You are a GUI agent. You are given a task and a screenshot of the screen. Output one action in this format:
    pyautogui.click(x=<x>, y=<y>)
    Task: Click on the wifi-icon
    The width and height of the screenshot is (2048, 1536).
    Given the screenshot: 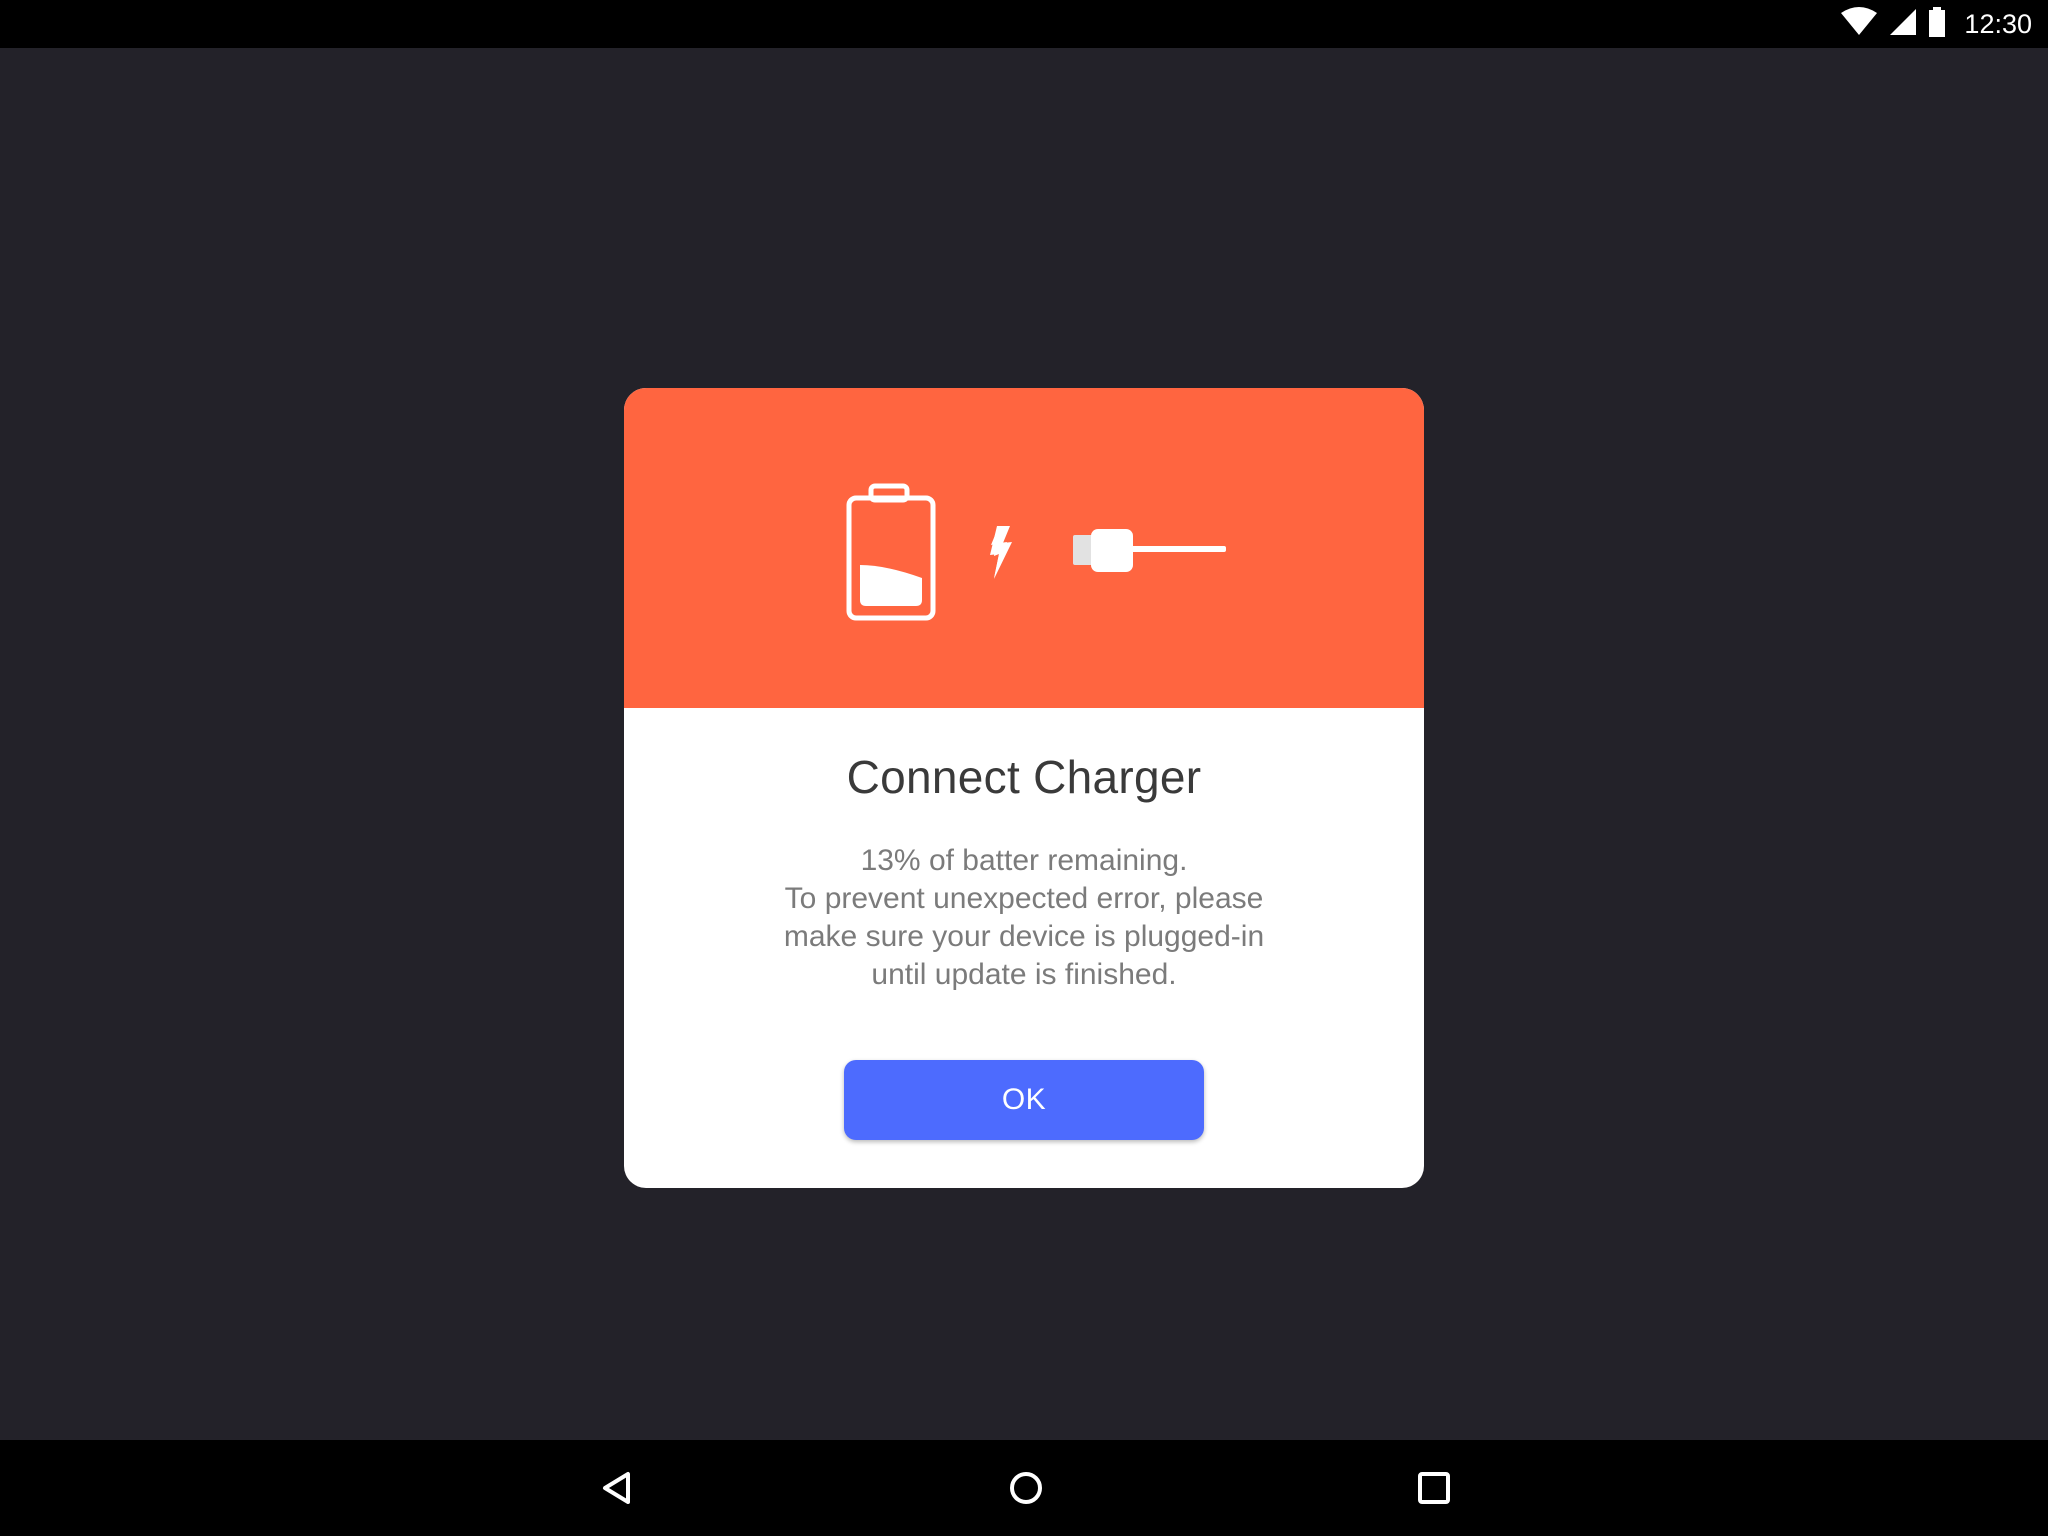 What is the action you would take?
    pyautogui.click(x=1859, y=24)
    